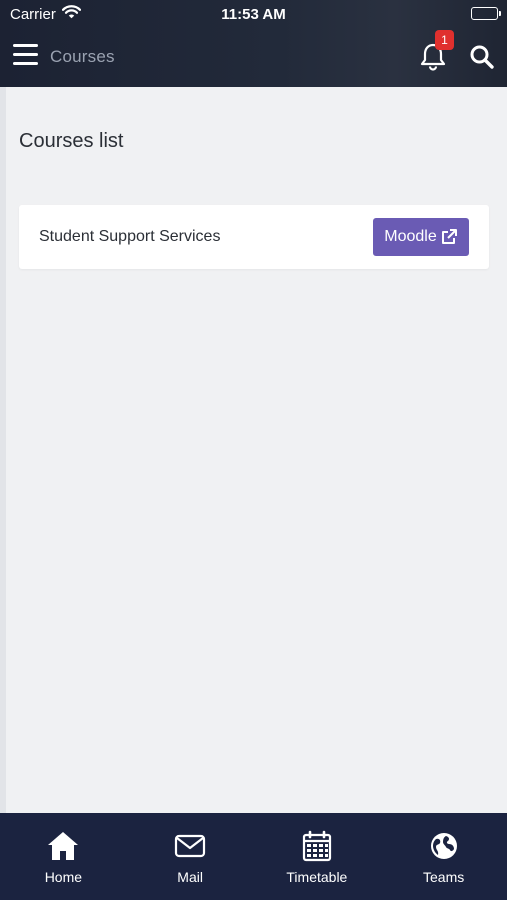  I want to click on bottom-tab-bar: Home Mail Timetable Teams, so click(253, 856).